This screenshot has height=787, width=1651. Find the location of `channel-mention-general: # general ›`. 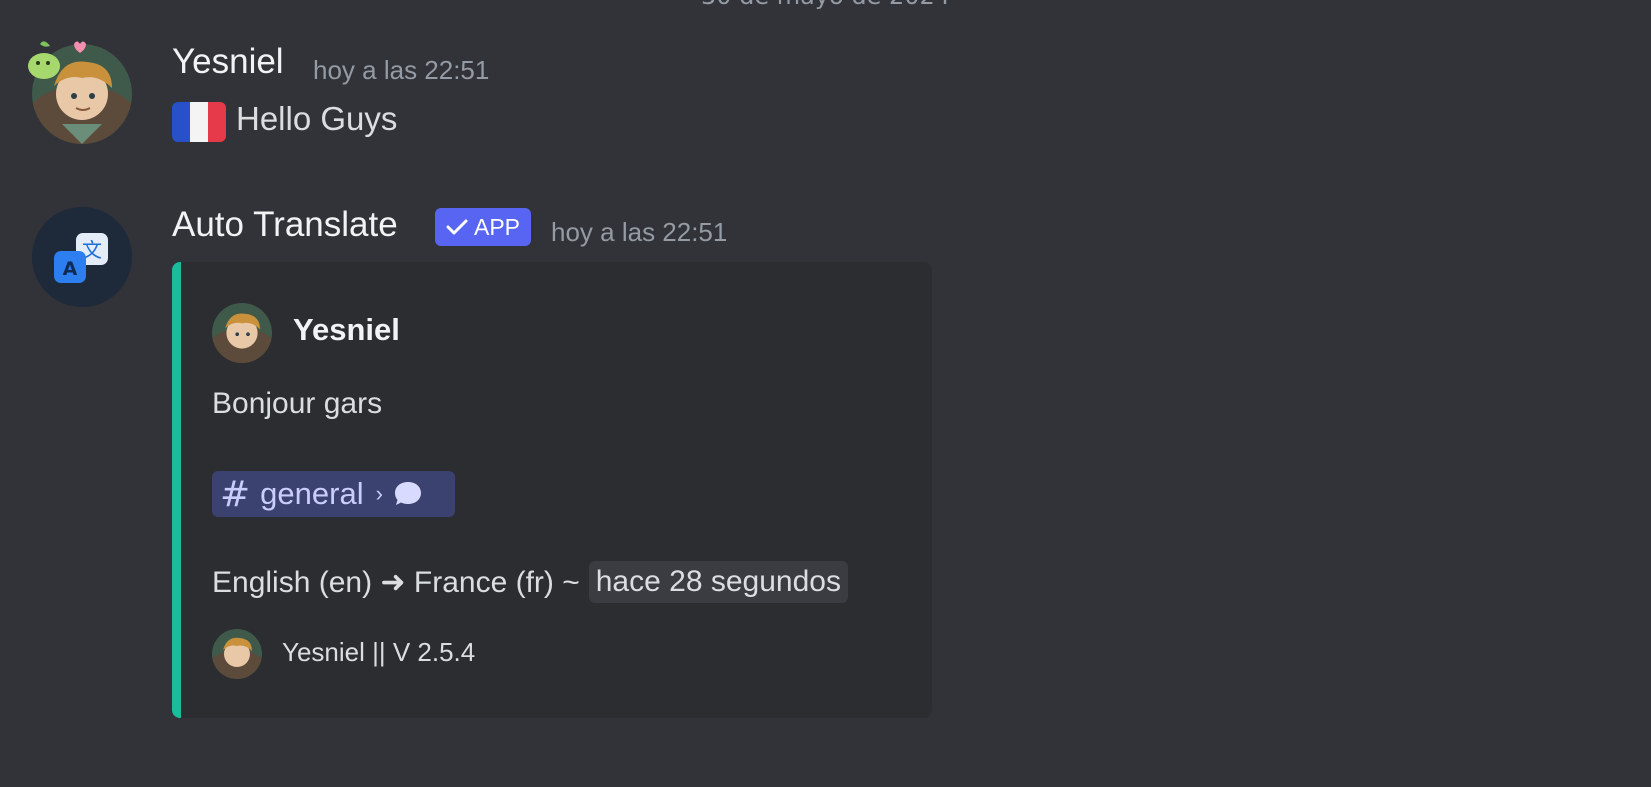

channel-mention-general: # general › is located at coordinates (333, 494).